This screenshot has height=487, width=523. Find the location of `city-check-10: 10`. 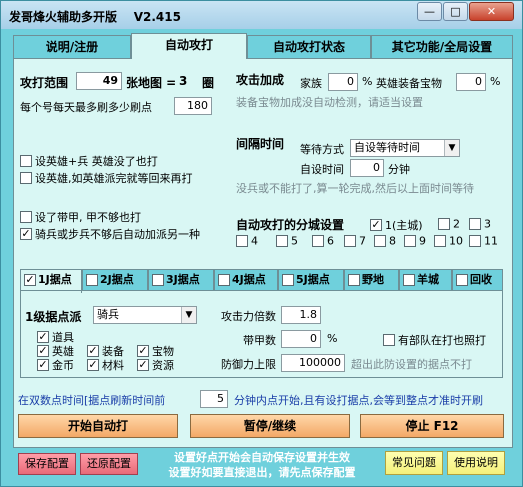

city-check-10: 10 is located at coordinates (448, 241).